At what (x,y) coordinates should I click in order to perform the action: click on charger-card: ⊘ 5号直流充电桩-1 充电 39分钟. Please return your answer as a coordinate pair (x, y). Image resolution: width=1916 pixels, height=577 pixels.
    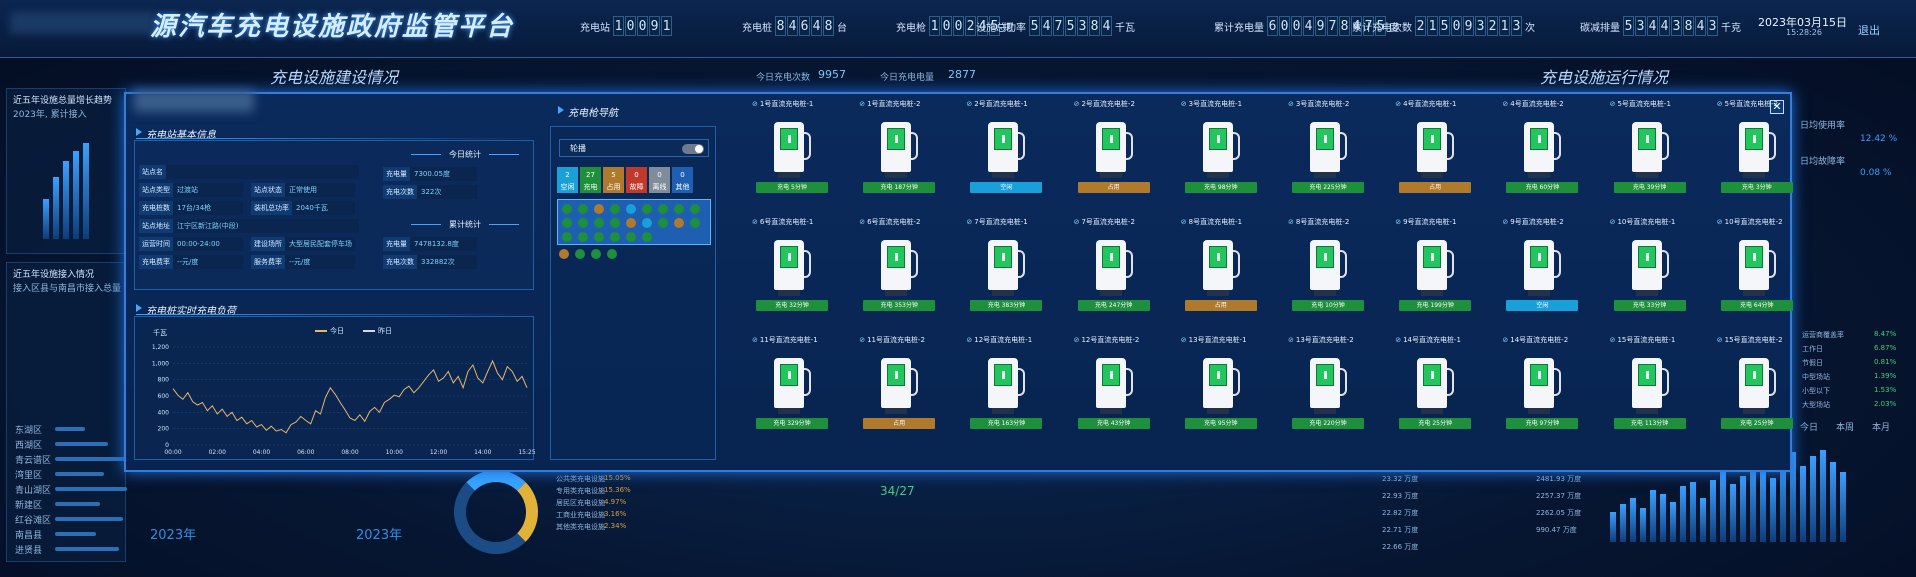
    Looking at the image, I should click on (1650, 155).